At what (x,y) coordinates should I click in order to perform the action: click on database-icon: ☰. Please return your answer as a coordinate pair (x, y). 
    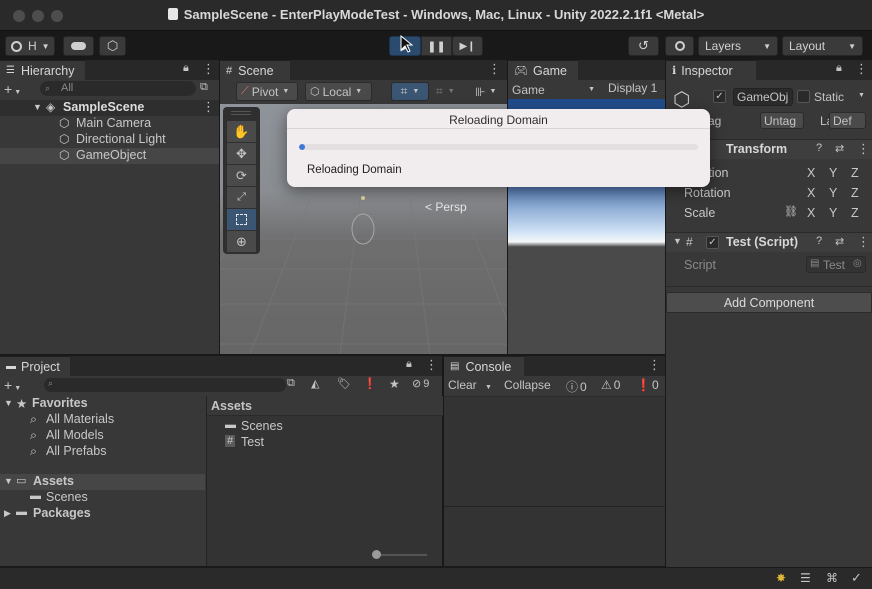
    Looking at the image, I should click on (805, 578).